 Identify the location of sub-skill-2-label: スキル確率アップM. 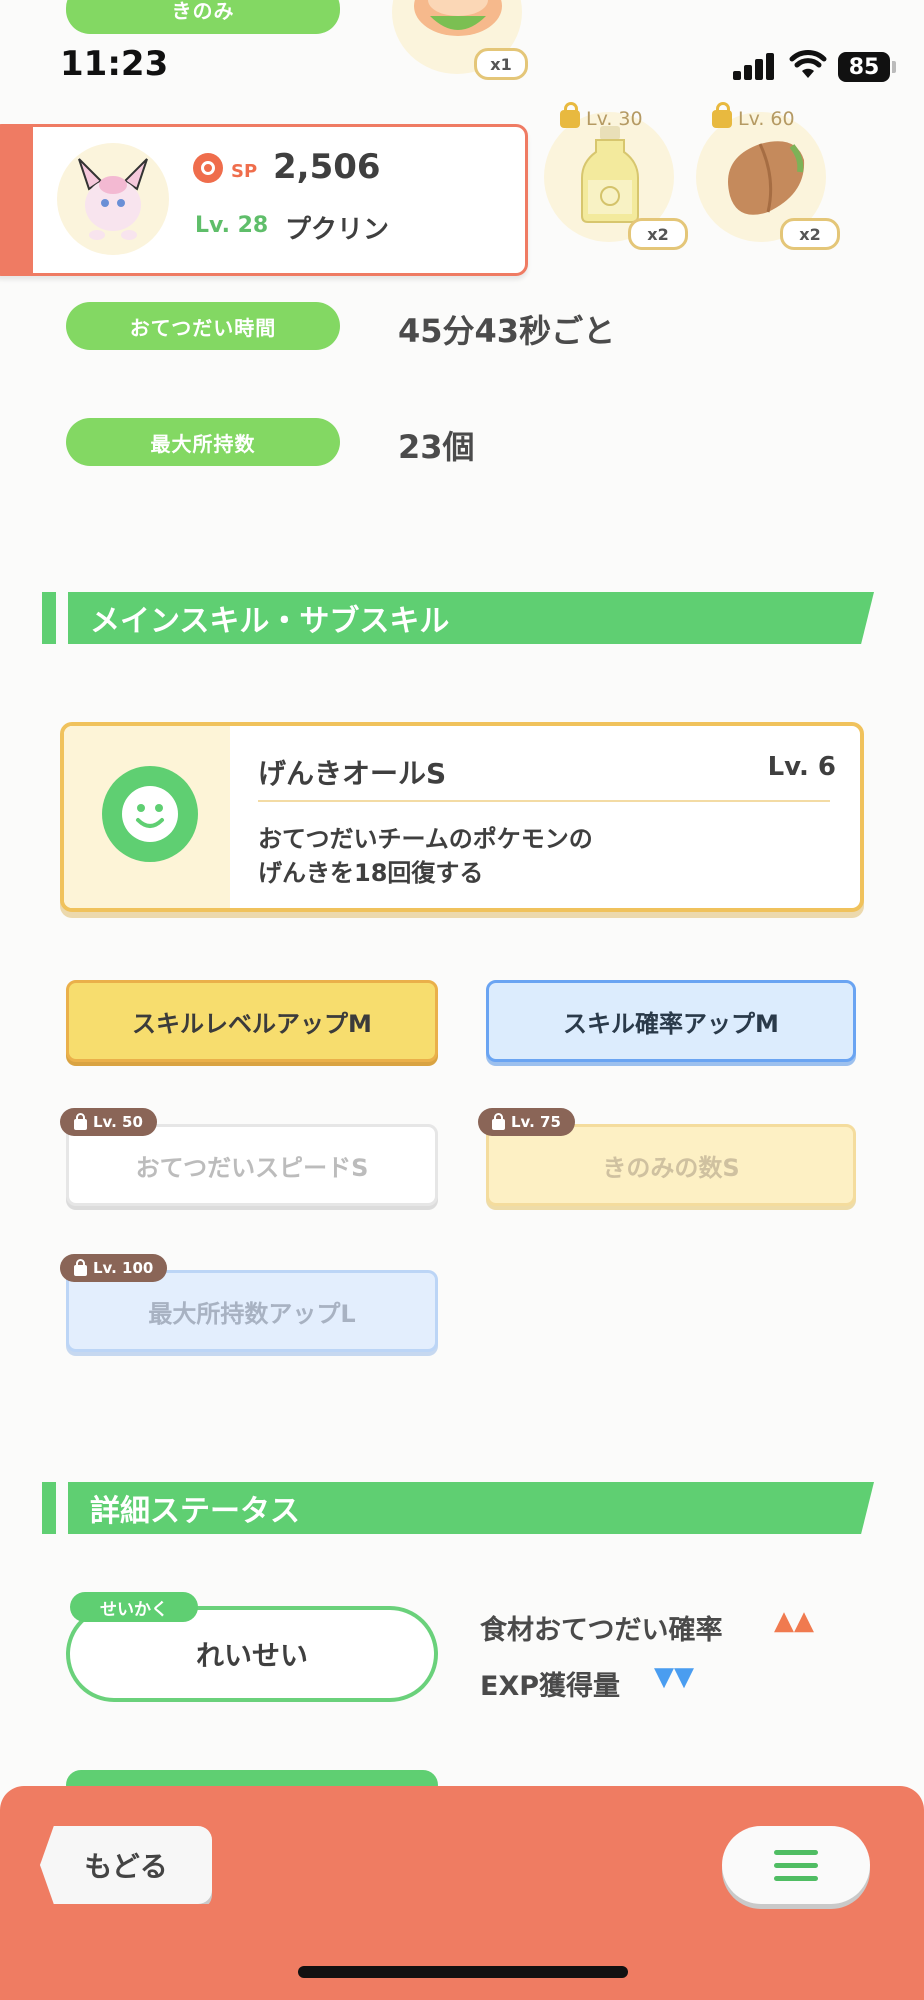
(671, 1023).